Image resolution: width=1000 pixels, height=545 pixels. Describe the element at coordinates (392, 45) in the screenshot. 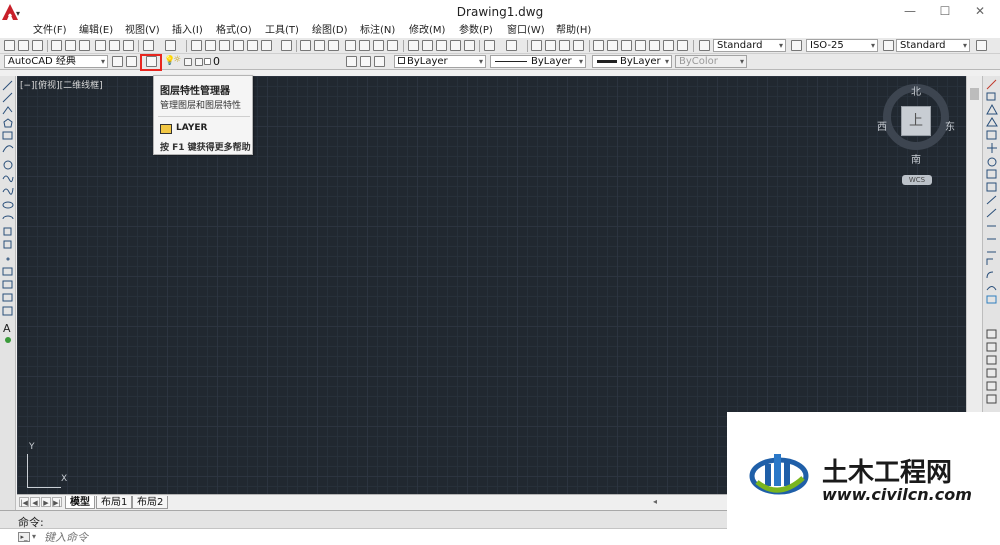

I see `3d-dwf-icon` at that location.